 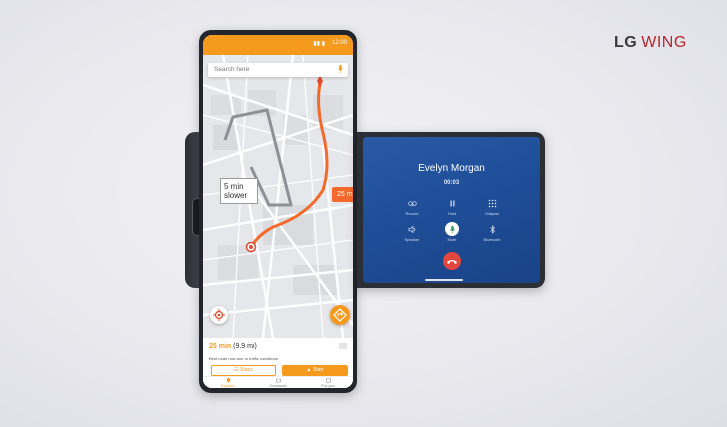 What do you see at coordinates (278, 45) in the screenshot?
I see `status-bar: ▮▮ ▮ 12:00` at bounding box center [278, 45].